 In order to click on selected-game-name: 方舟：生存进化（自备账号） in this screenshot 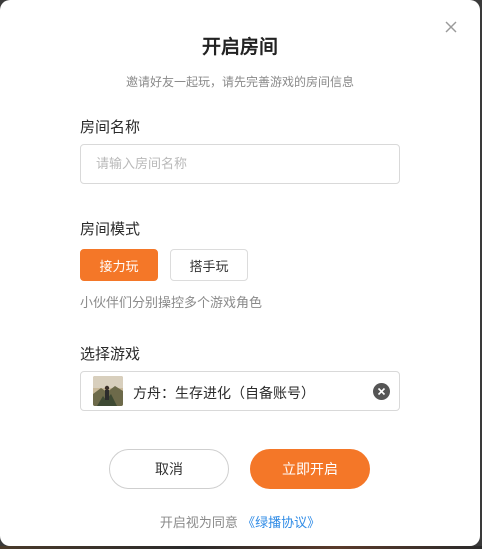, I will do `click(224, 394)`.